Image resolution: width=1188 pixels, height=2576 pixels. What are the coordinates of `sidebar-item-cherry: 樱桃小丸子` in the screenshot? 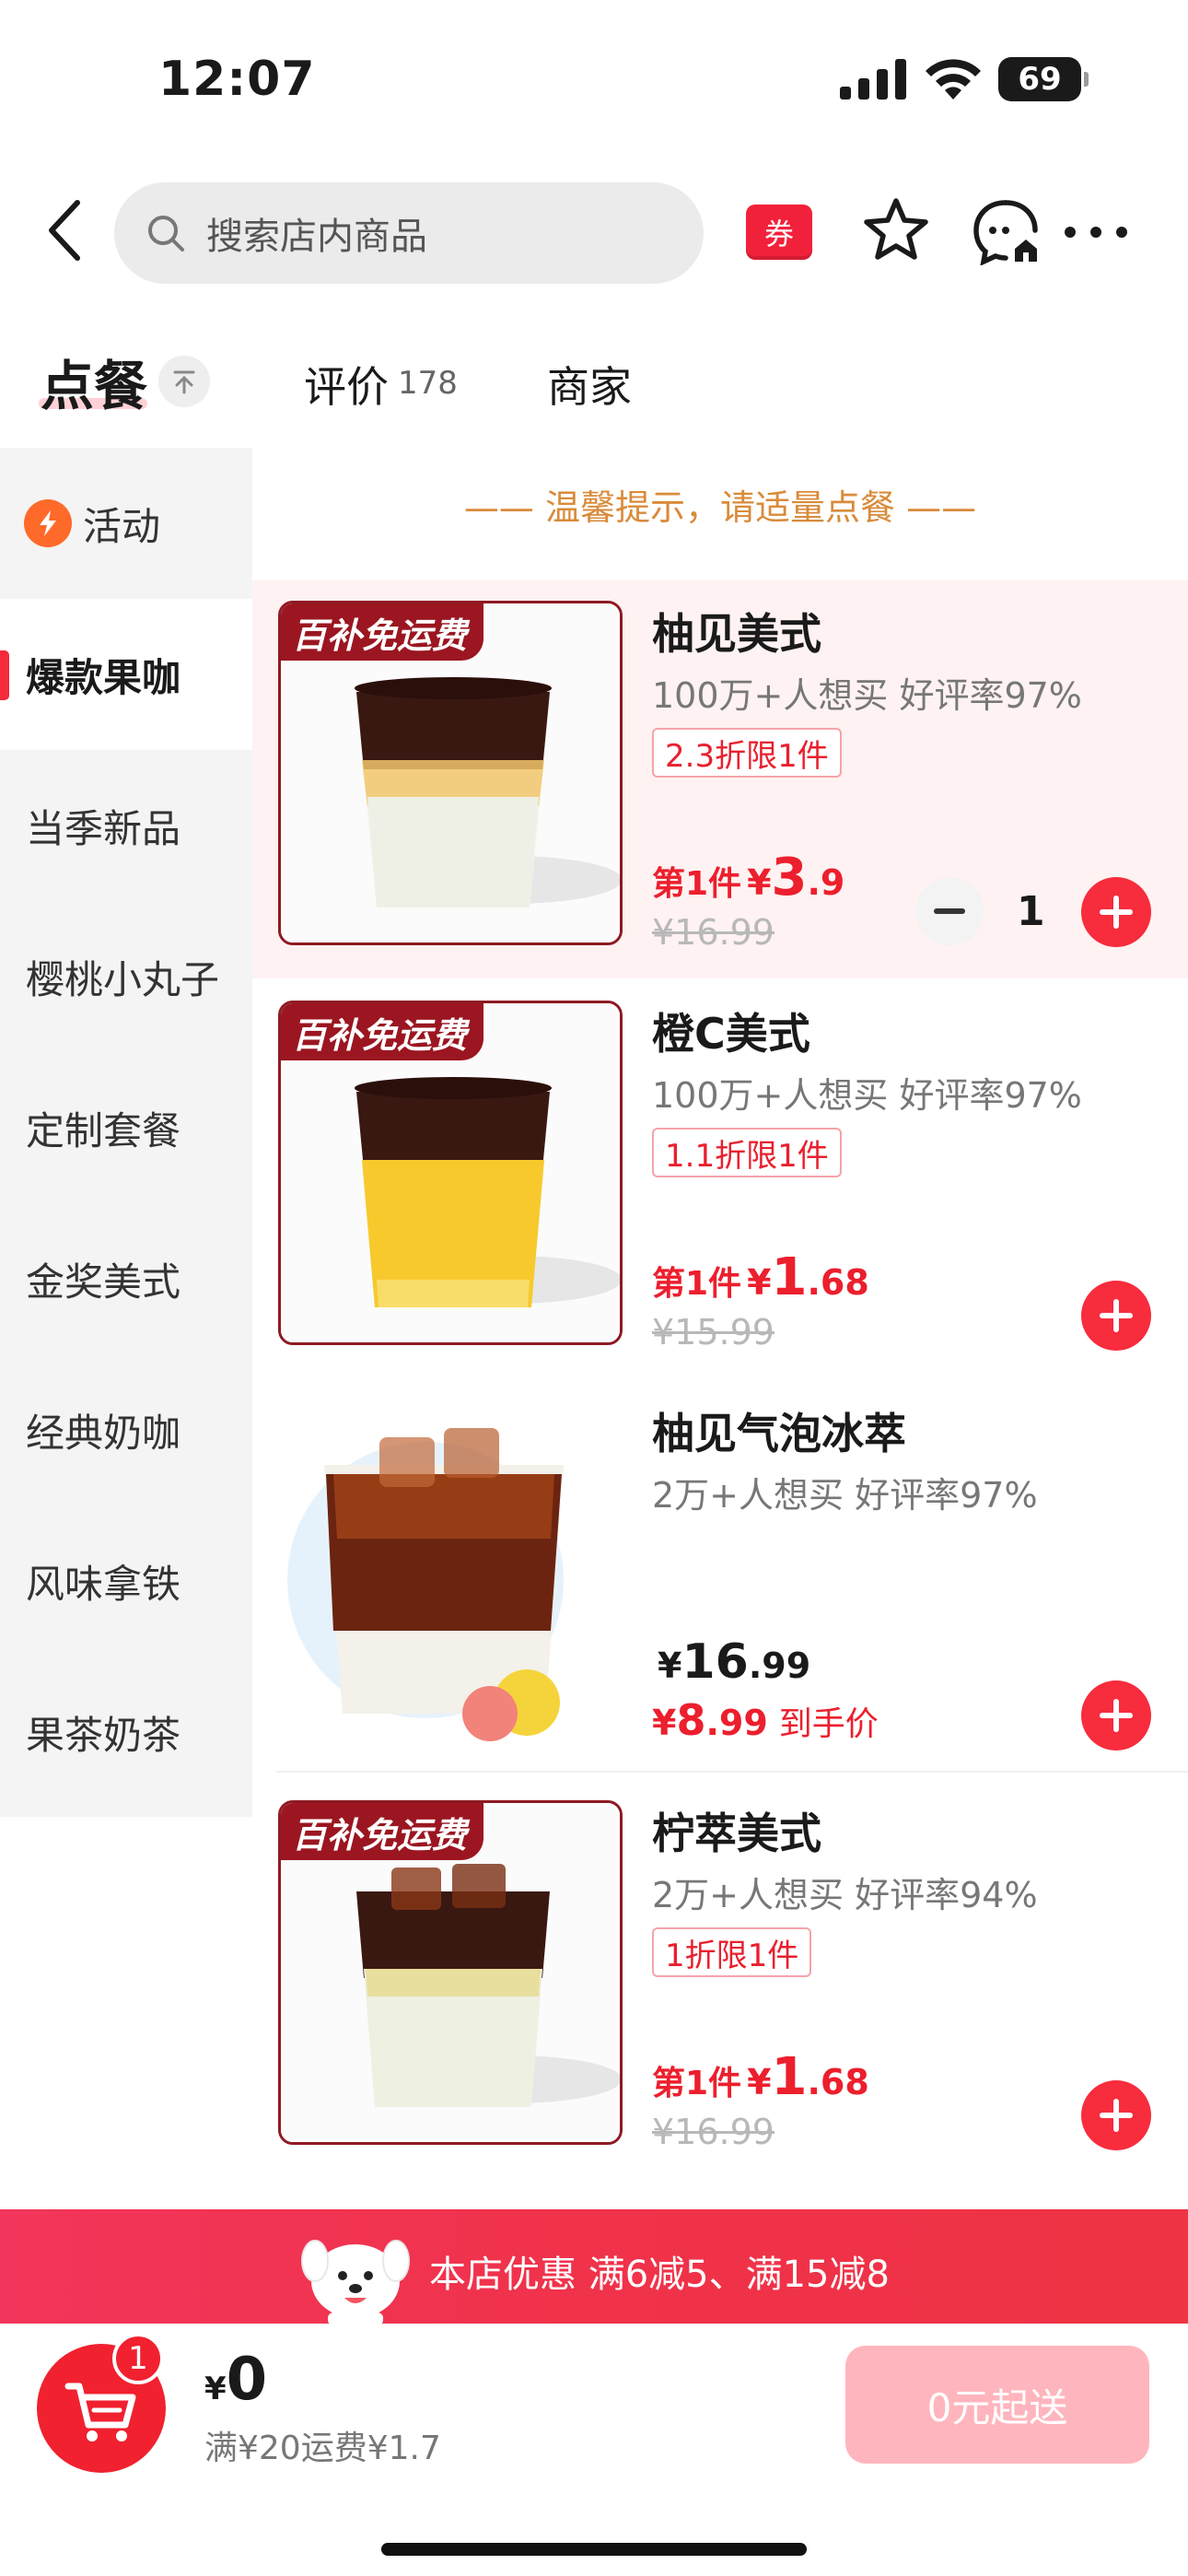 It's located at (126, 976).